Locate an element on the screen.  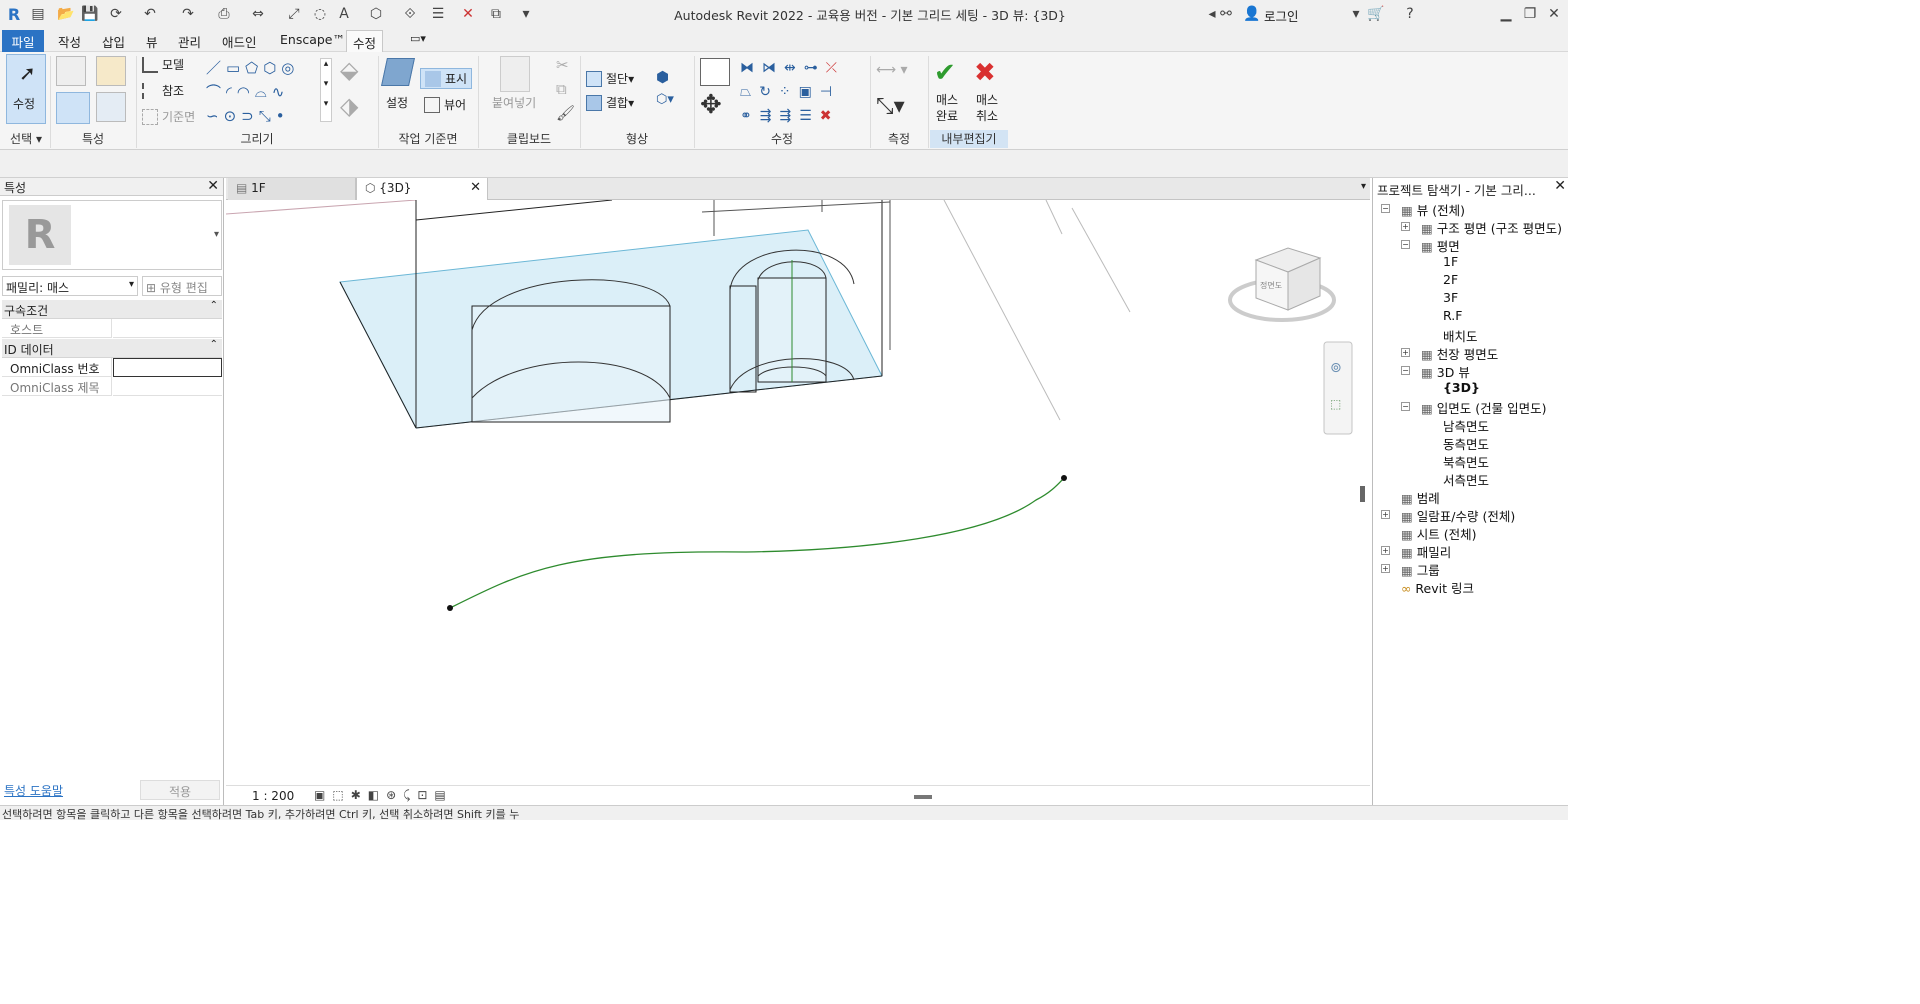
switch-windows-icon: ⧉ is located at coordinates (496, 14).